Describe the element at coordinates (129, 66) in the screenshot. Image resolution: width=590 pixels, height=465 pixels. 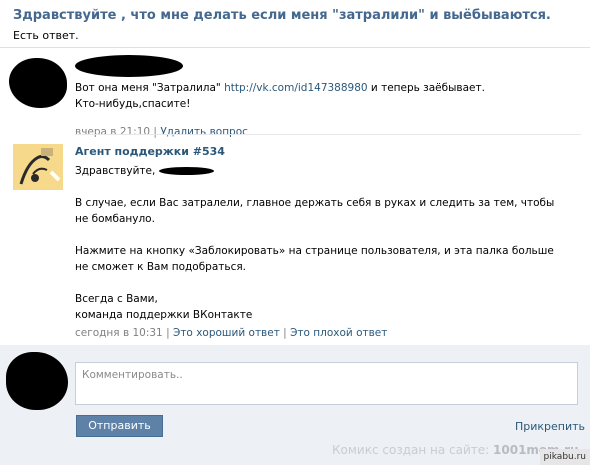
I see `asker-name-censored` at that location.